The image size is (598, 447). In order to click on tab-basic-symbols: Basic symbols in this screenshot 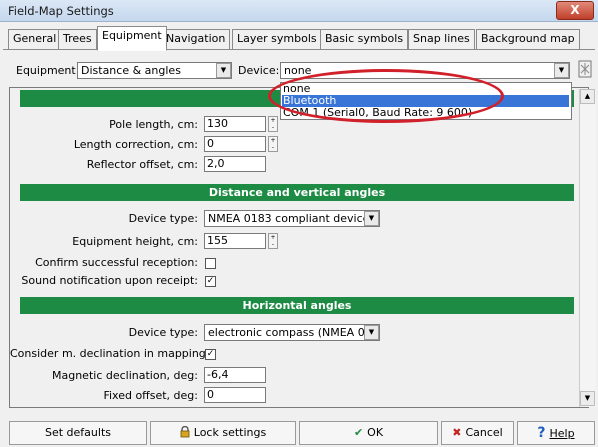, I will do `click(364, 39)`.